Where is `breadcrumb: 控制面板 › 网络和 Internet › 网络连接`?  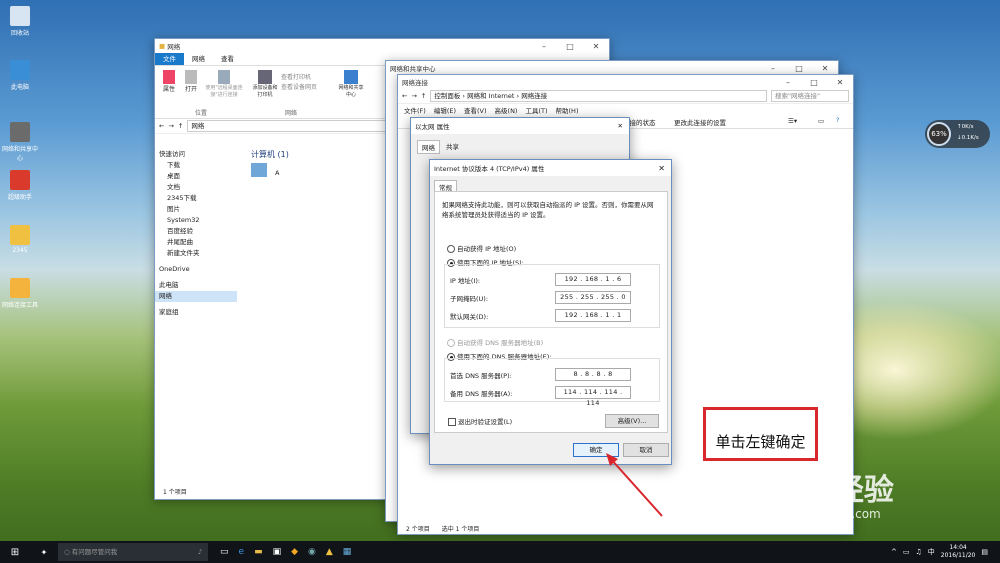
breadcrumb: 控制面板 › 网络和 Internet › 网络连接 is located at coordinates (598, 96).